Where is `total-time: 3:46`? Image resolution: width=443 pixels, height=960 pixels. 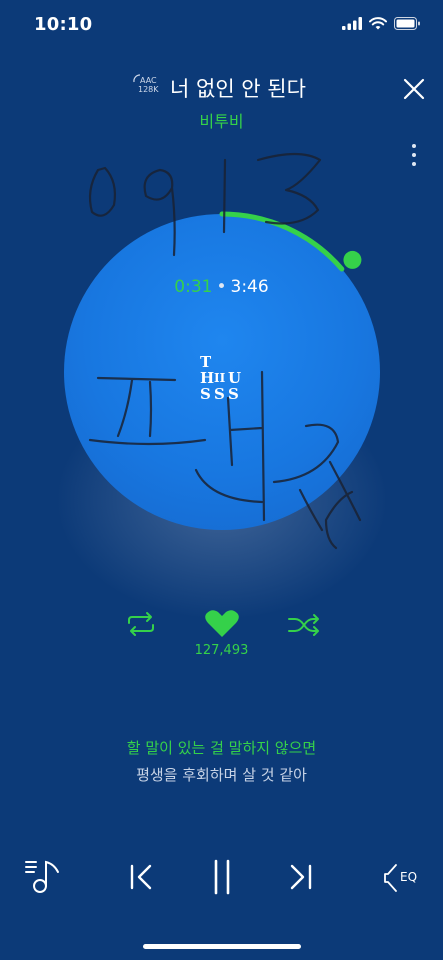
total-time: 3:46 is located at coordinates (249, 287).